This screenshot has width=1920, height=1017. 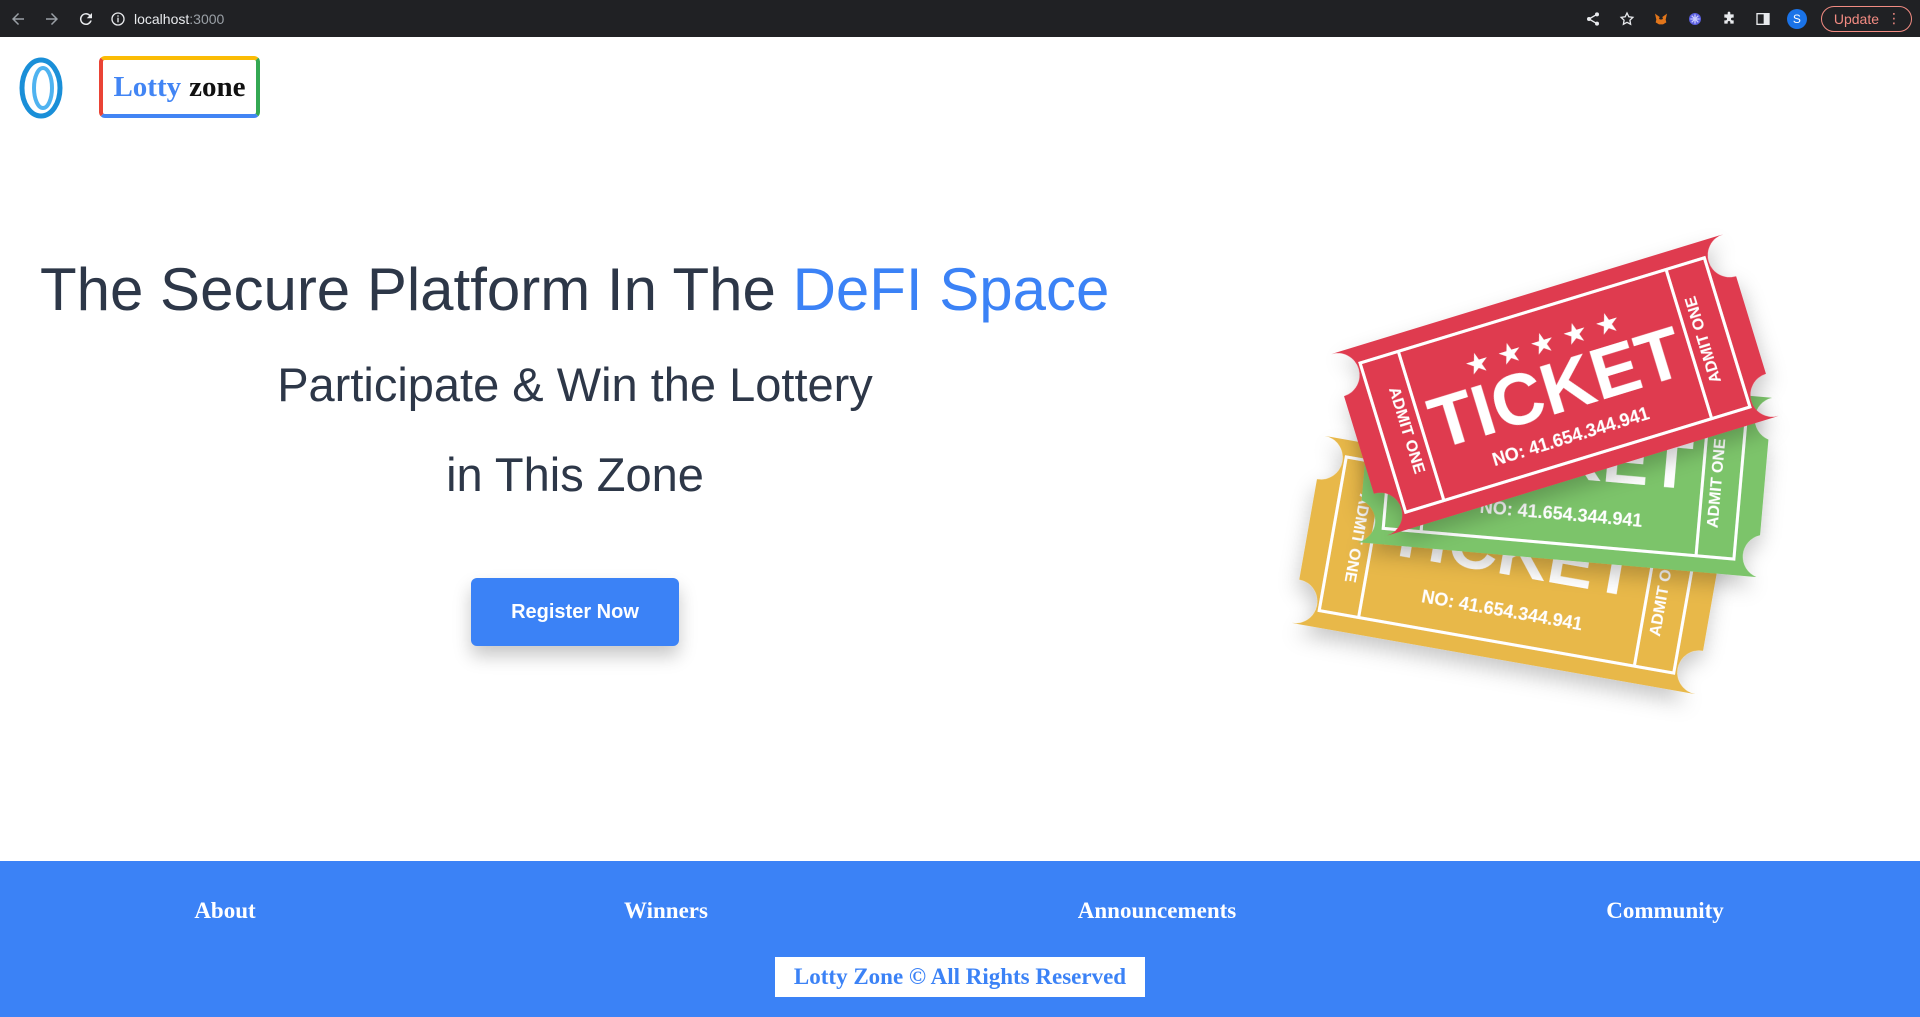 I want to click on hero-title: The Secure Platform In The DeFI Space, so click(x=595, y=289).